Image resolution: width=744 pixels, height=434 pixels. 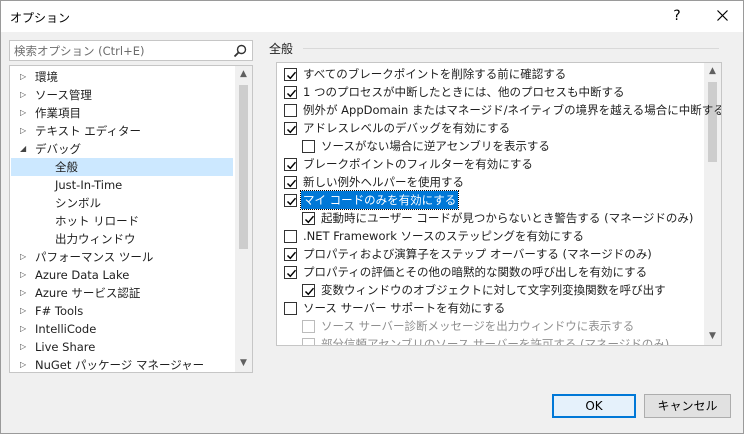 What do you see at coordinates (372, 16) in the screenshot?
I see `title-bar: オプション ?` at bounding box center [372, 16].